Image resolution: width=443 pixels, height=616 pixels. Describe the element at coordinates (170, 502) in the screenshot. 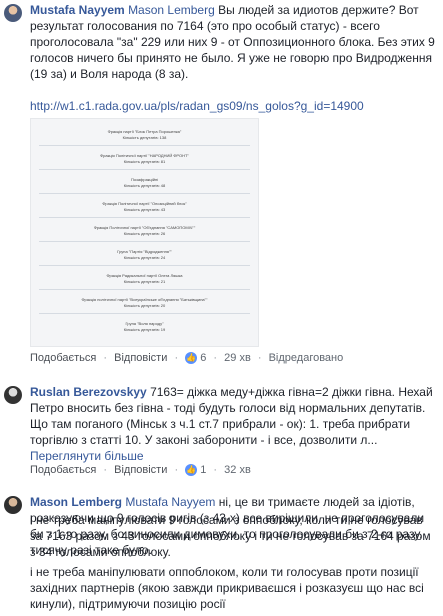

I see `comment-mention: Mustafa Nayyem` at that location.